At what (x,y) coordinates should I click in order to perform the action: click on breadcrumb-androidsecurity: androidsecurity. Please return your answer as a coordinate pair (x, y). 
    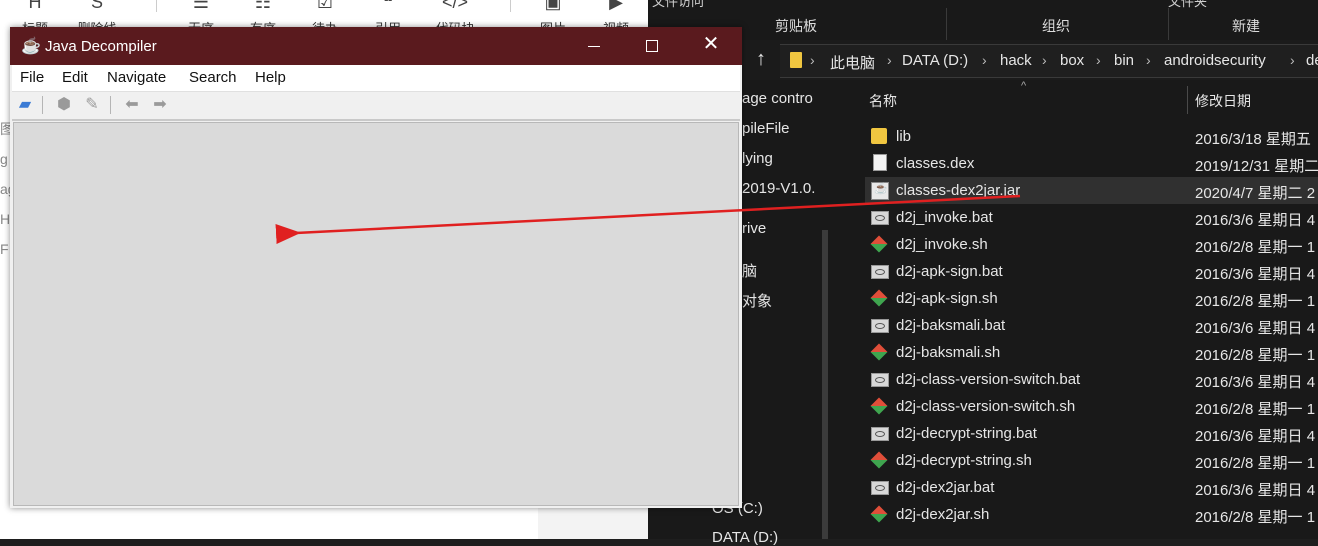
    Looking at the image, I should click on (1215, 60).